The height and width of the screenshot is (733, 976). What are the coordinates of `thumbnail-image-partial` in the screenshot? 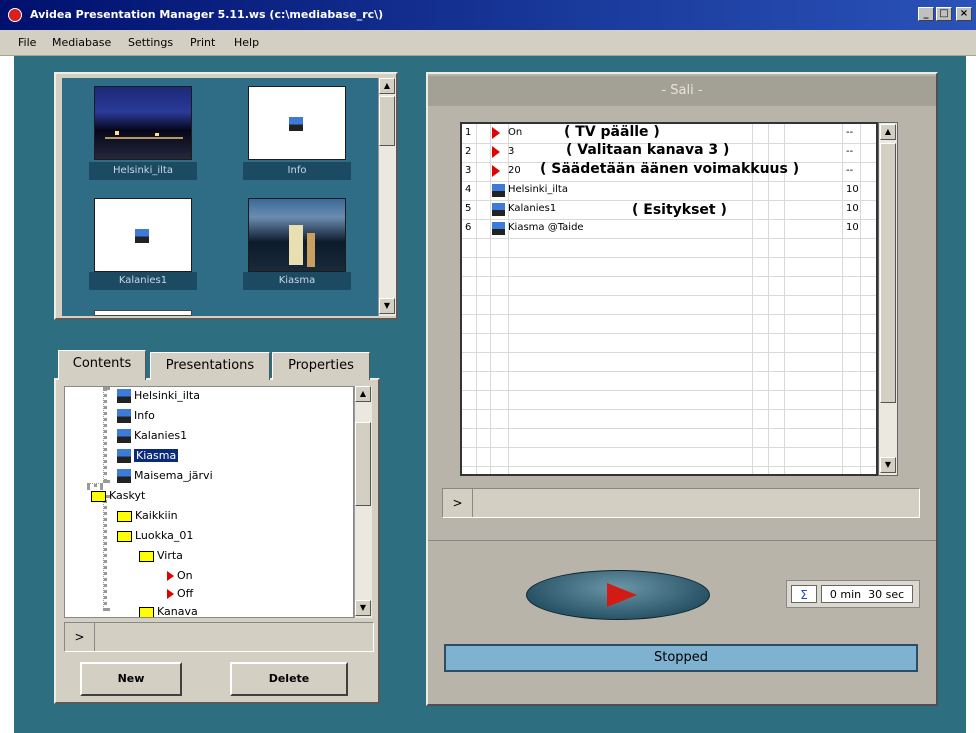 It's located at (143, 313).